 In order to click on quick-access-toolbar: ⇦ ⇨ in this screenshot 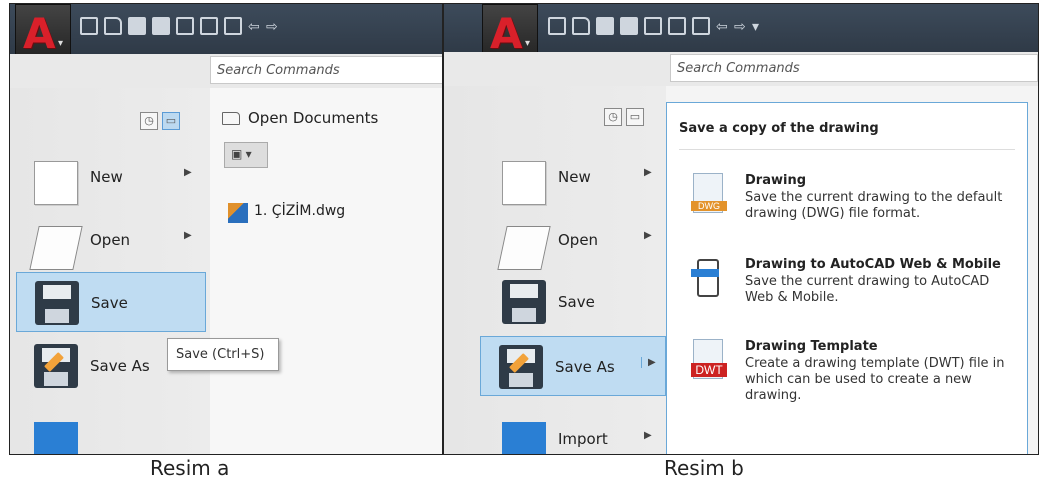, I will do `click(179, 26)`.